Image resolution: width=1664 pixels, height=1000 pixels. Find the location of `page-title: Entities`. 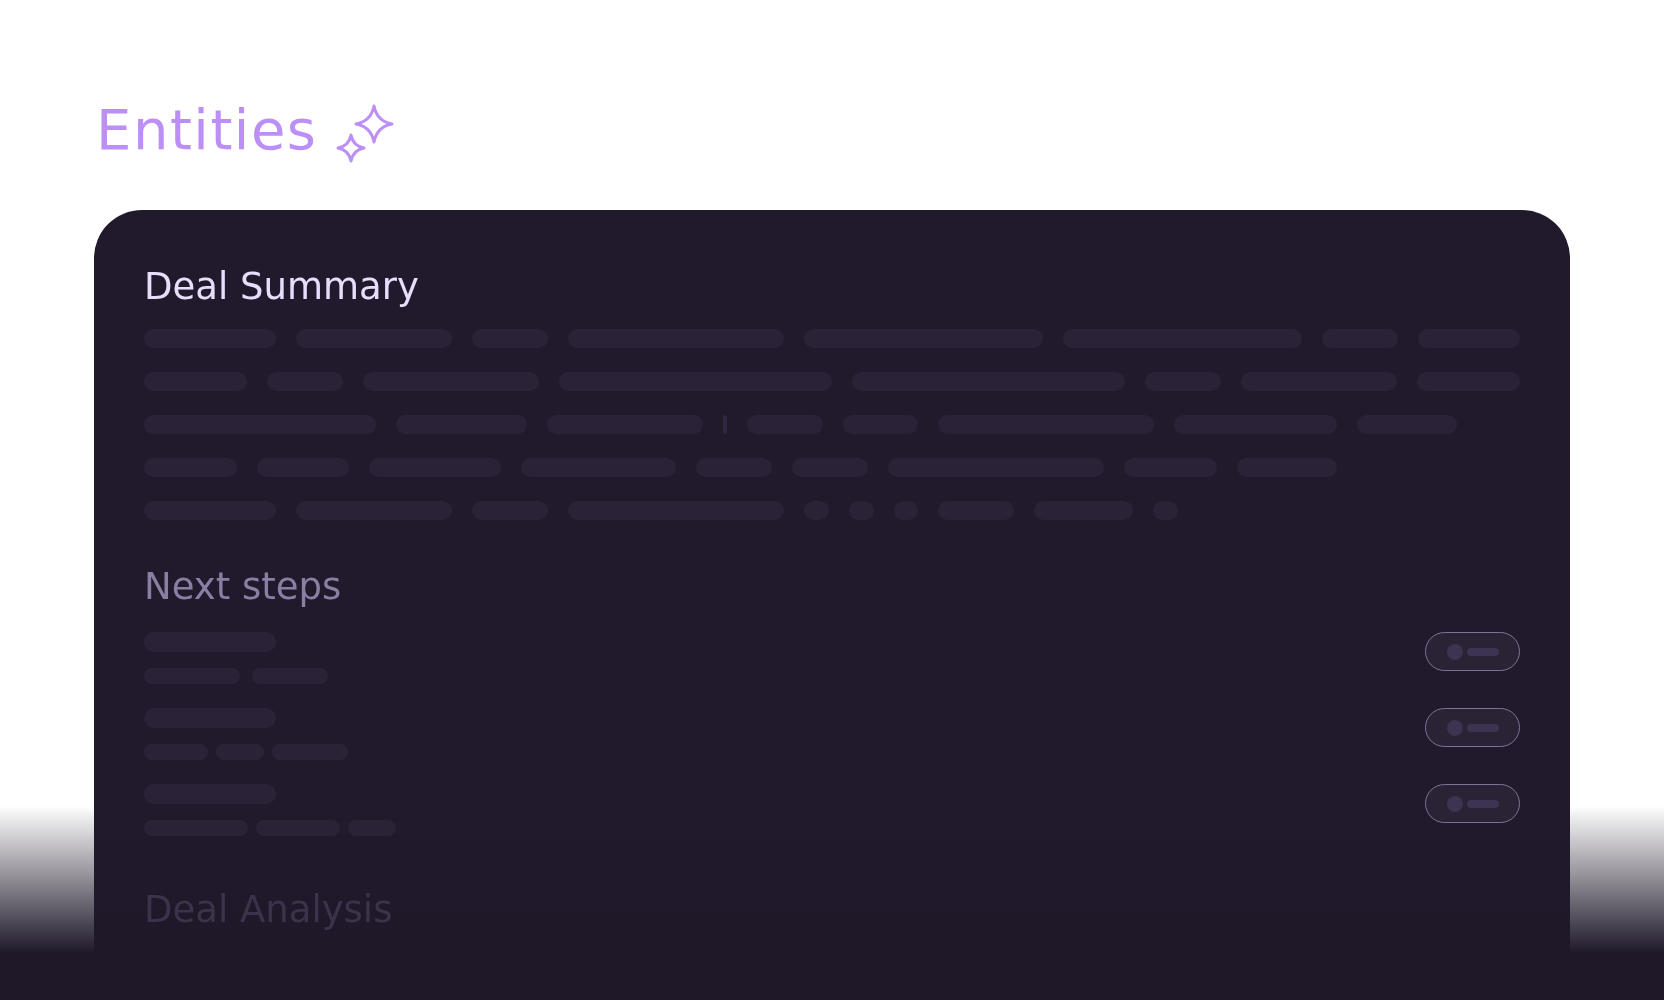

page-title: Entities is located at coordinates (207, 130).